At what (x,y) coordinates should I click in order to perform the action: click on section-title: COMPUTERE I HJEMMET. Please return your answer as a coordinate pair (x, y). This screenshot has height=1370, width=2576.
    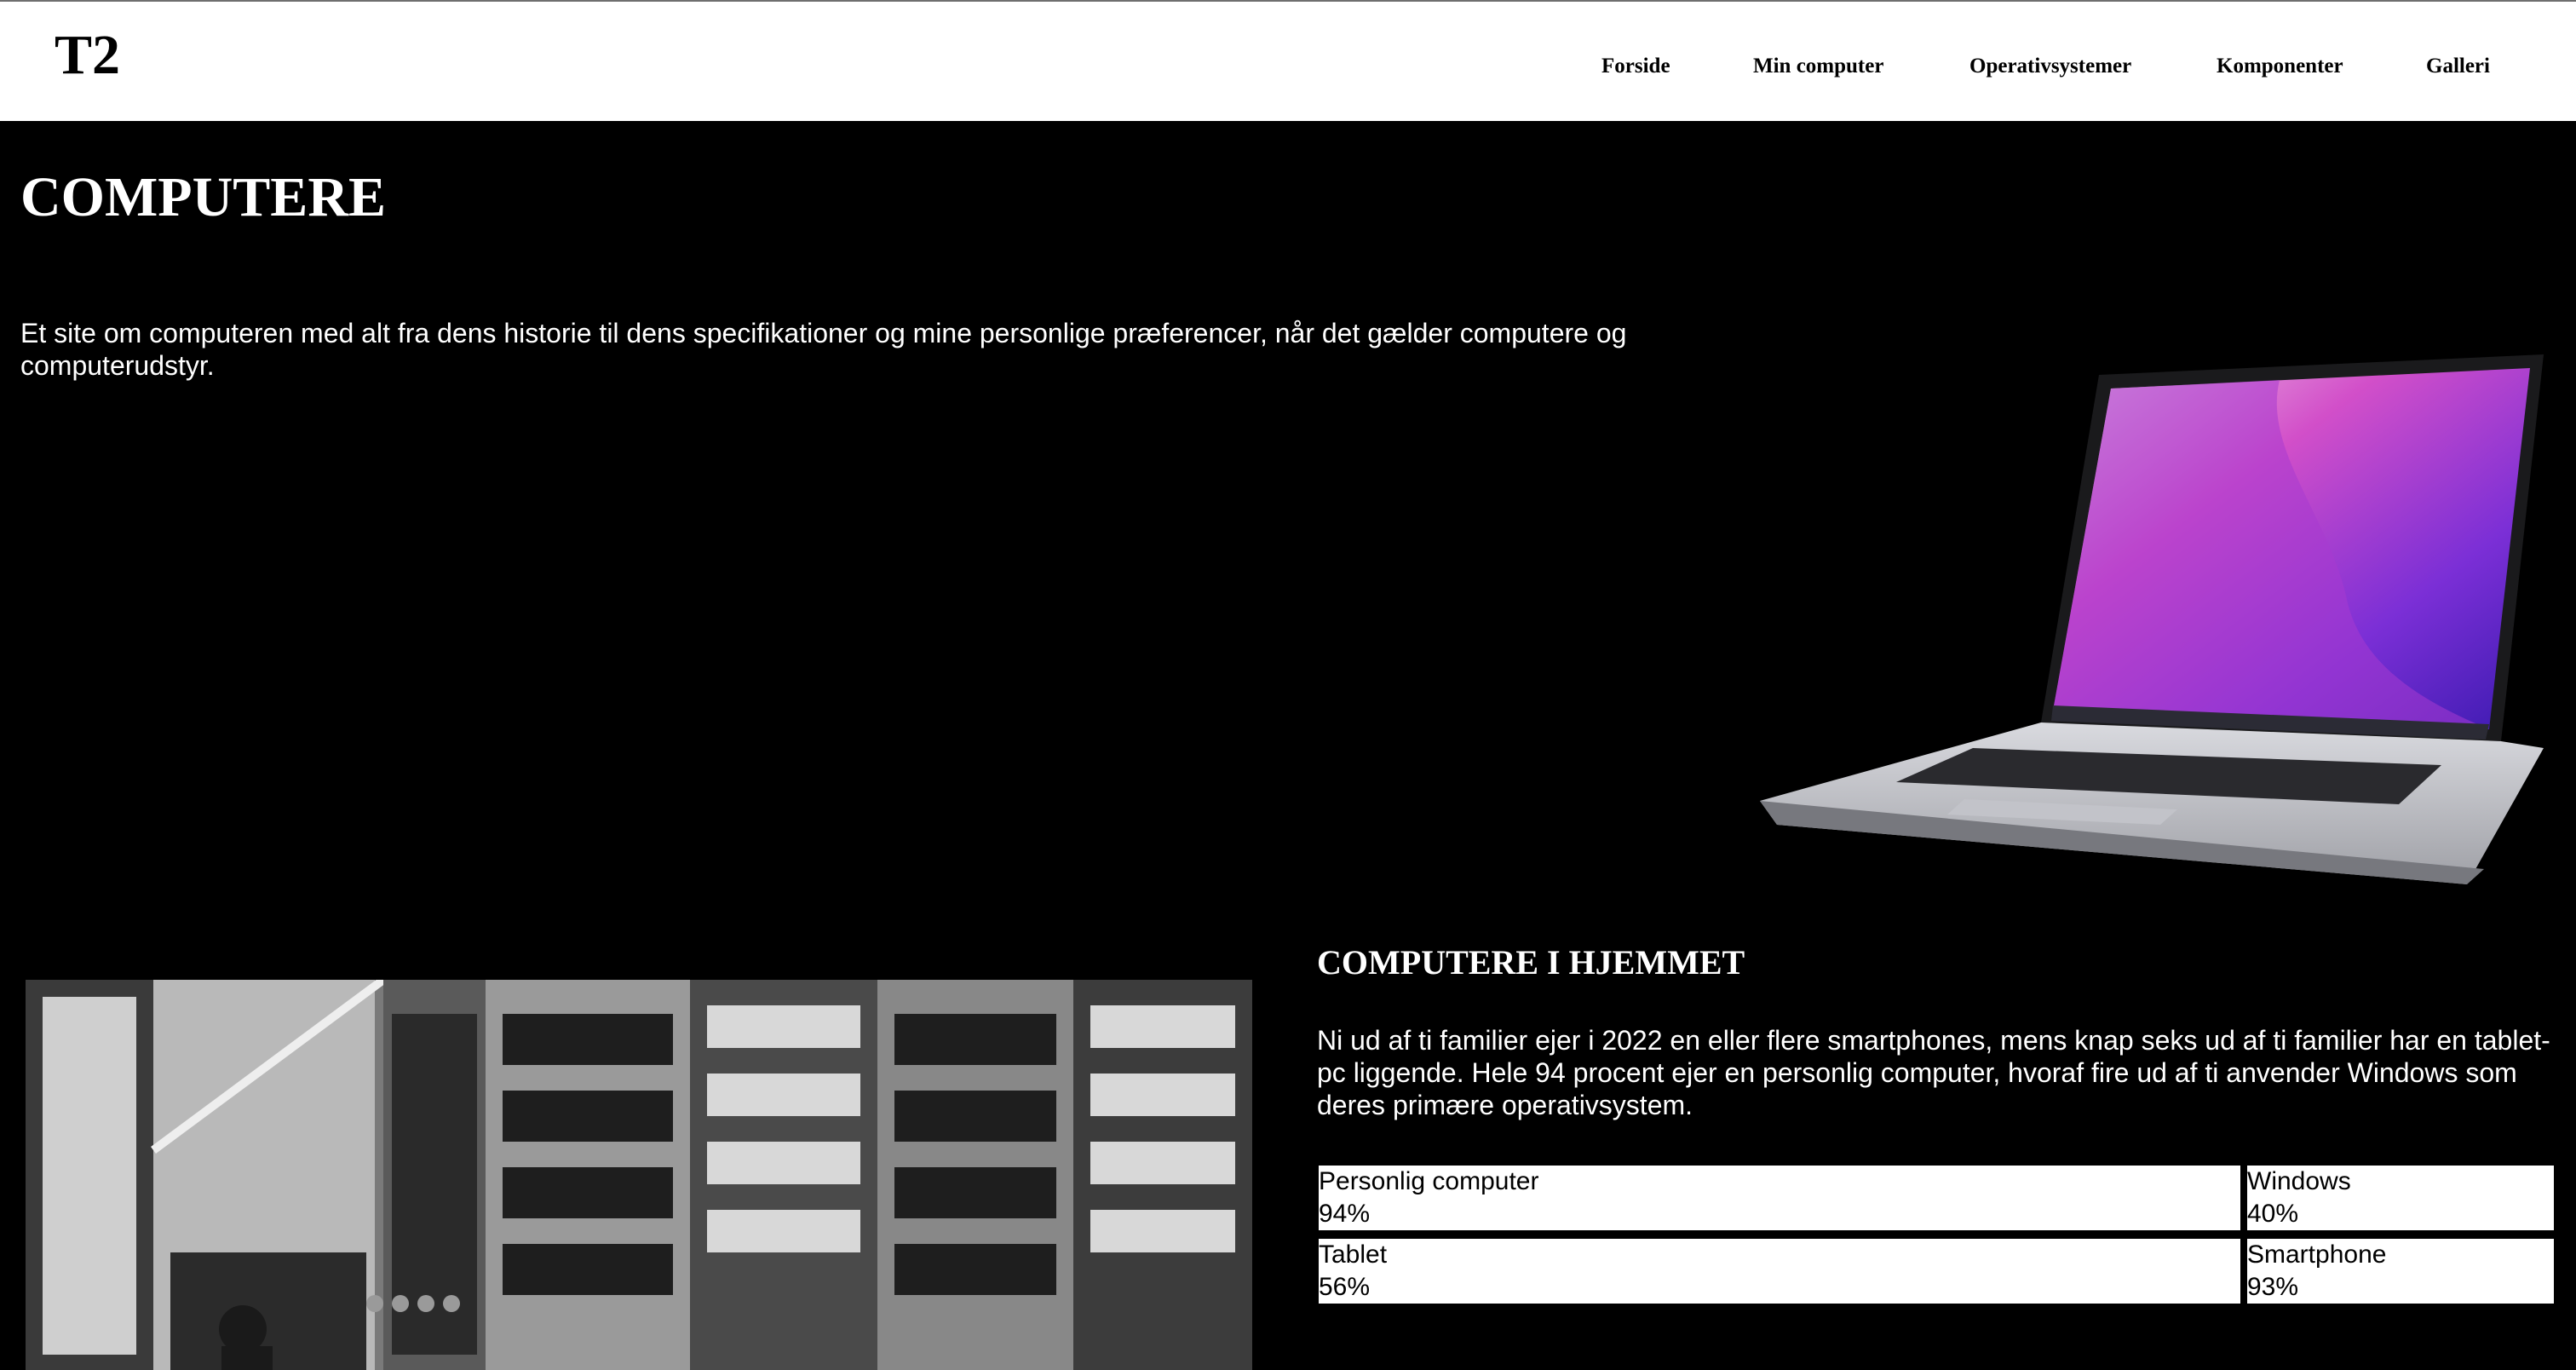
    Looking at the image, I should click on (1531, 962).